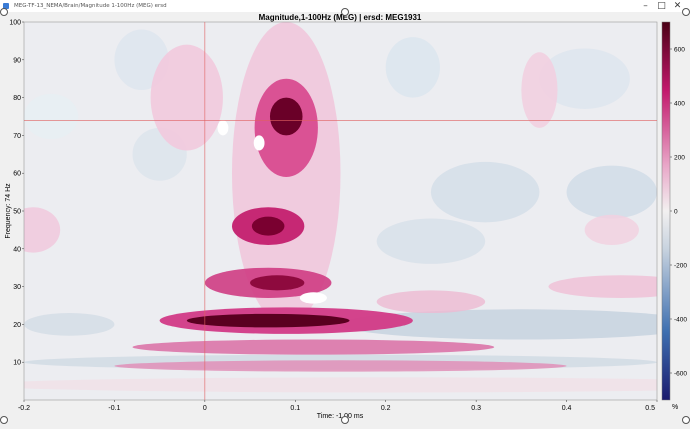 This screenshot has height=429, width=690. Describe the element at coordinates (8, 211) in the screenshot. I see `y-axis-label: Frequency: 74 Hz` at that location.